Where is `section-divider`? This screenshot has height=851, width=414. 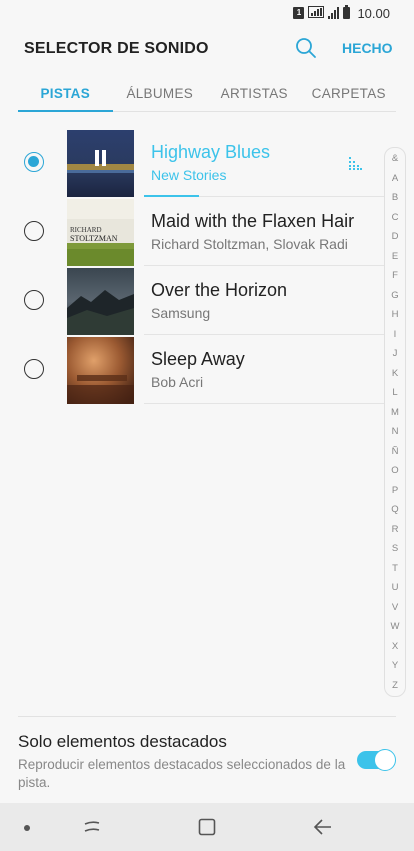 section-divider is located at coordinates (207, 716).